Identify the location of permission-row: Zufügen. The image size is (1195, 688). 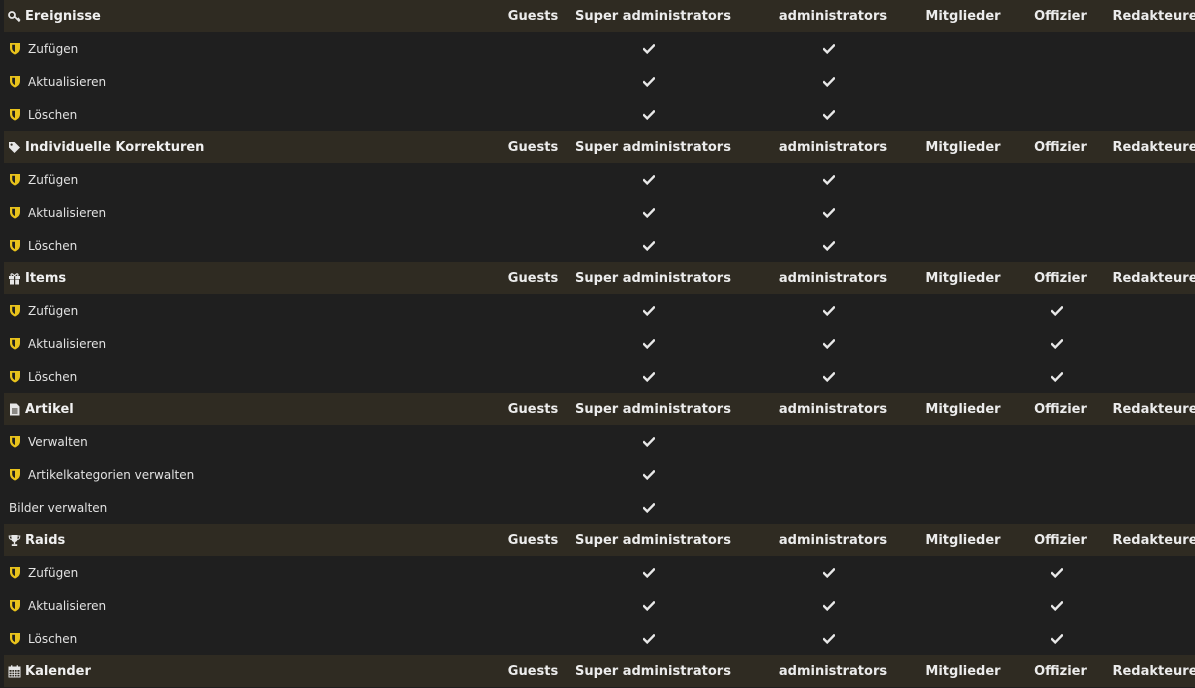
(597, 48).